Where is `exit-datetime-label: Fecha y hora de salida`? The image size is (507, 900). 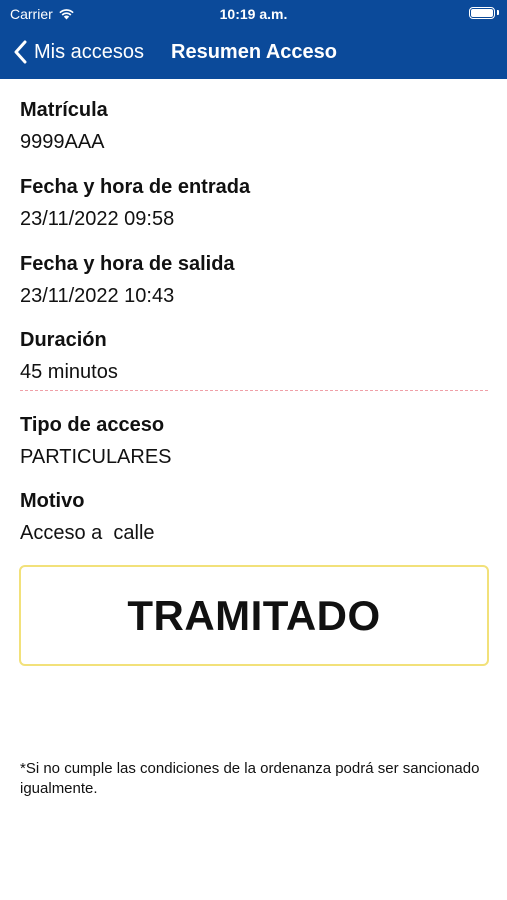
exit-datetime-label: Fecha y hora de salida is located at coordinates (127, 264).